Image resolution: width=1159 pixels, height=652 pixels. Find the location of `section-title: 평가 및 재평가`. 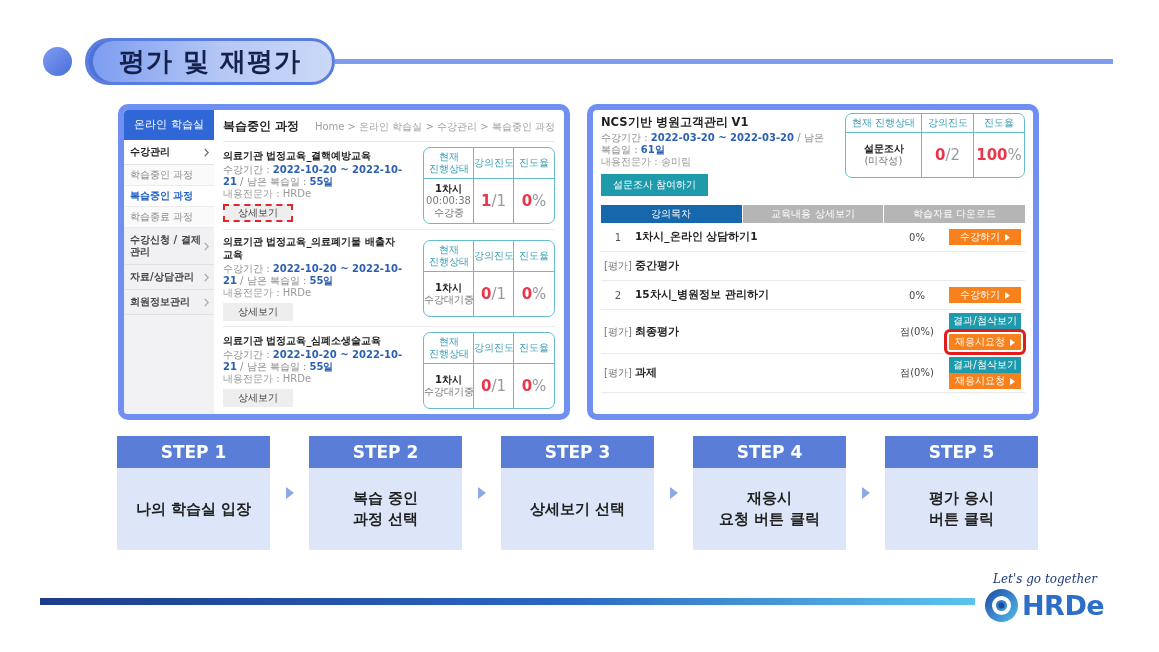

section-title: 평가 및 재평가 is located at coordinates (210, 61).